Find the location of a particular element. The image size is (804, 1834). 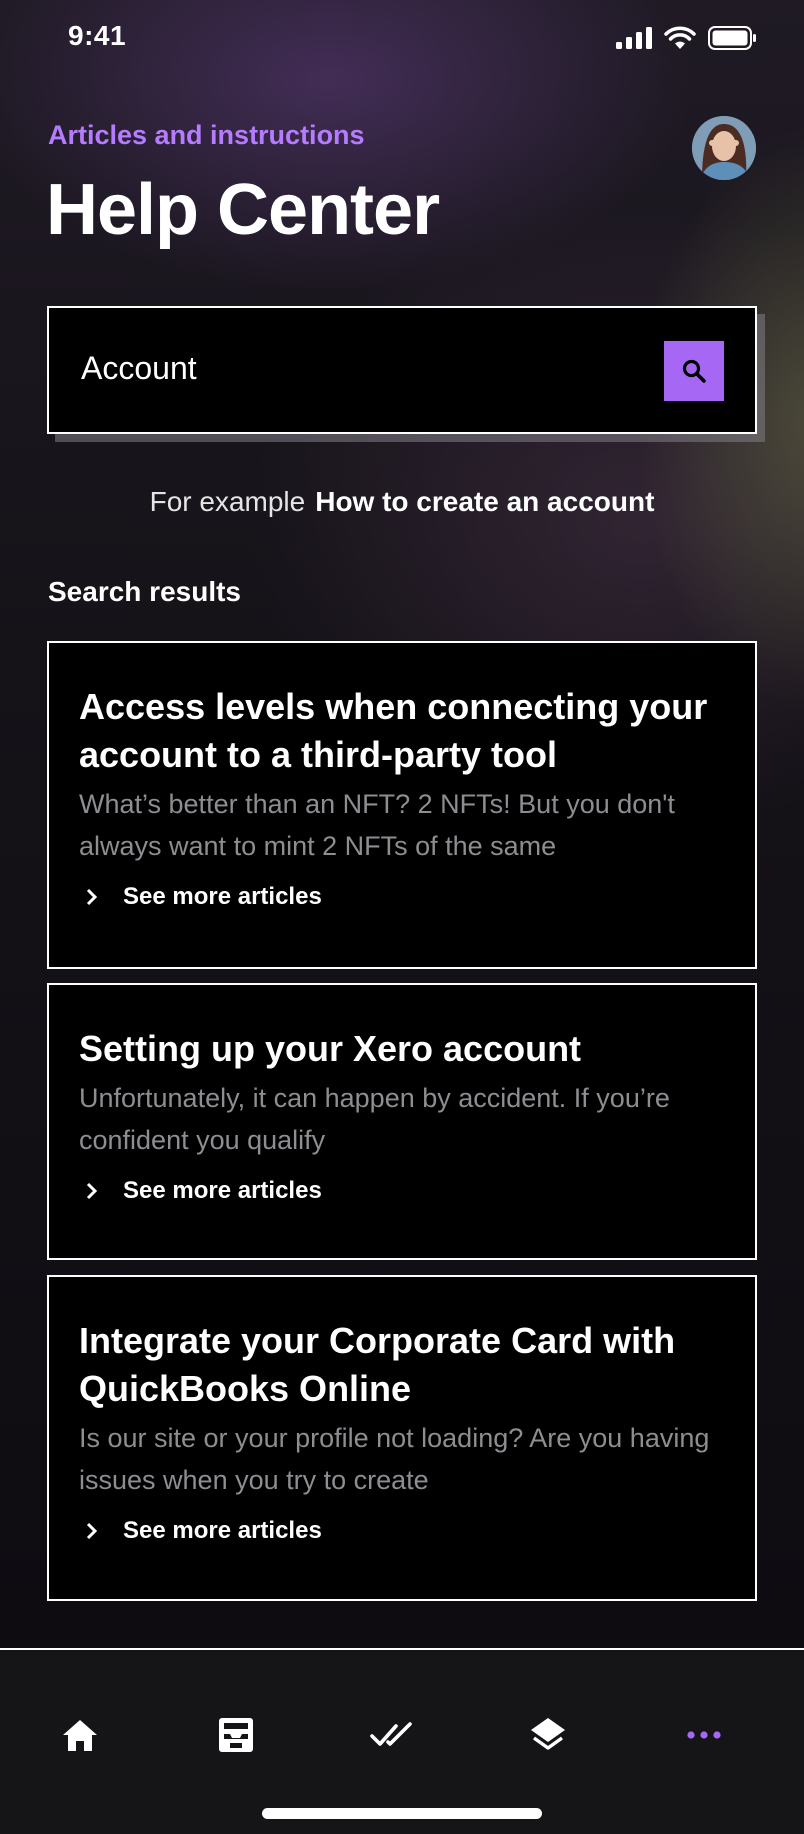

search-example: For example How to create an account is located at coordinates (402, 502).